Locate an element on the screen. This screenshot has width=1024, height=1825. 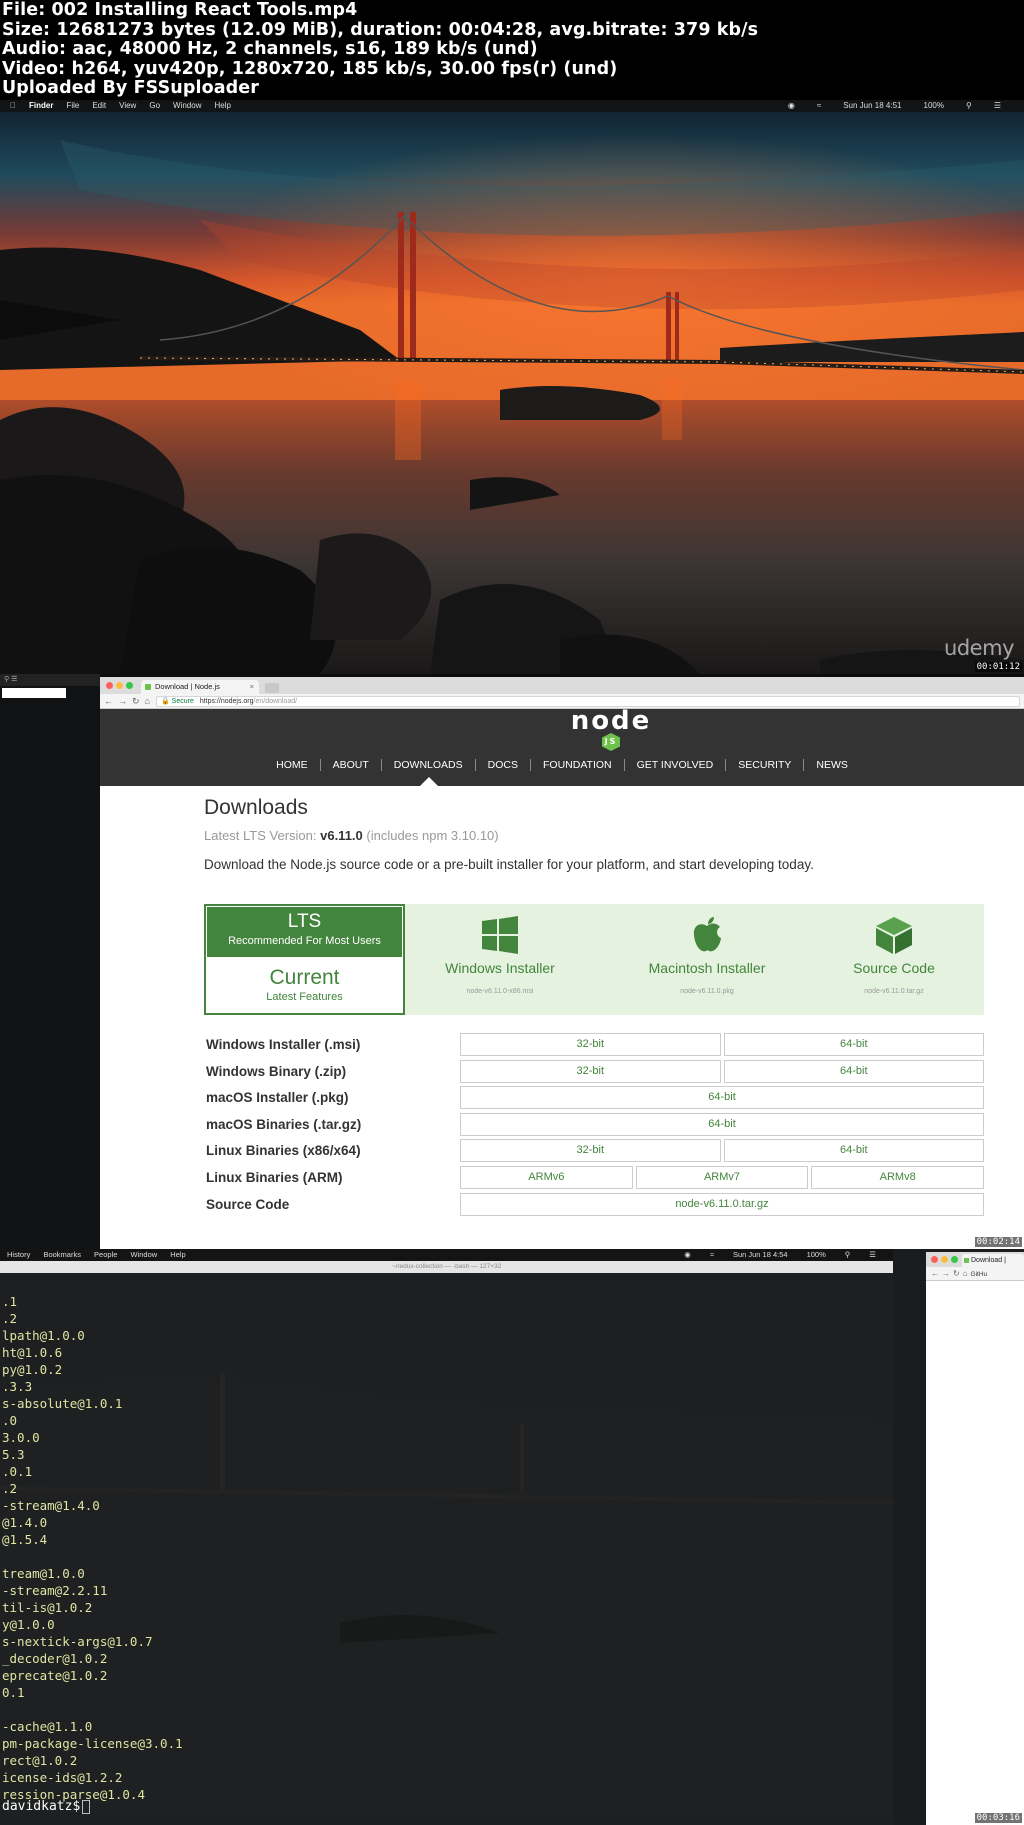
row-label: Linux Binaries (ARM) is located at coordinates (274, 1177).